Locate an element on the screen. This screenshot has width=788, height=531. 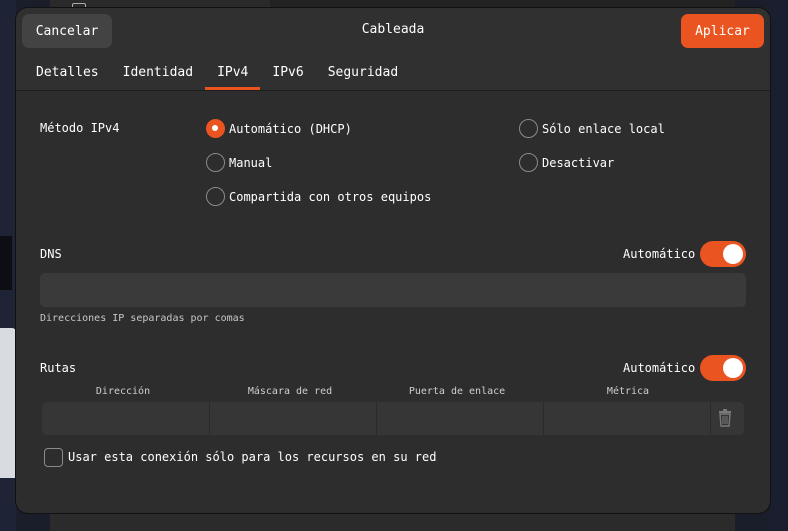
radio-manual-label: Manual is located at coordinates (251, 162).